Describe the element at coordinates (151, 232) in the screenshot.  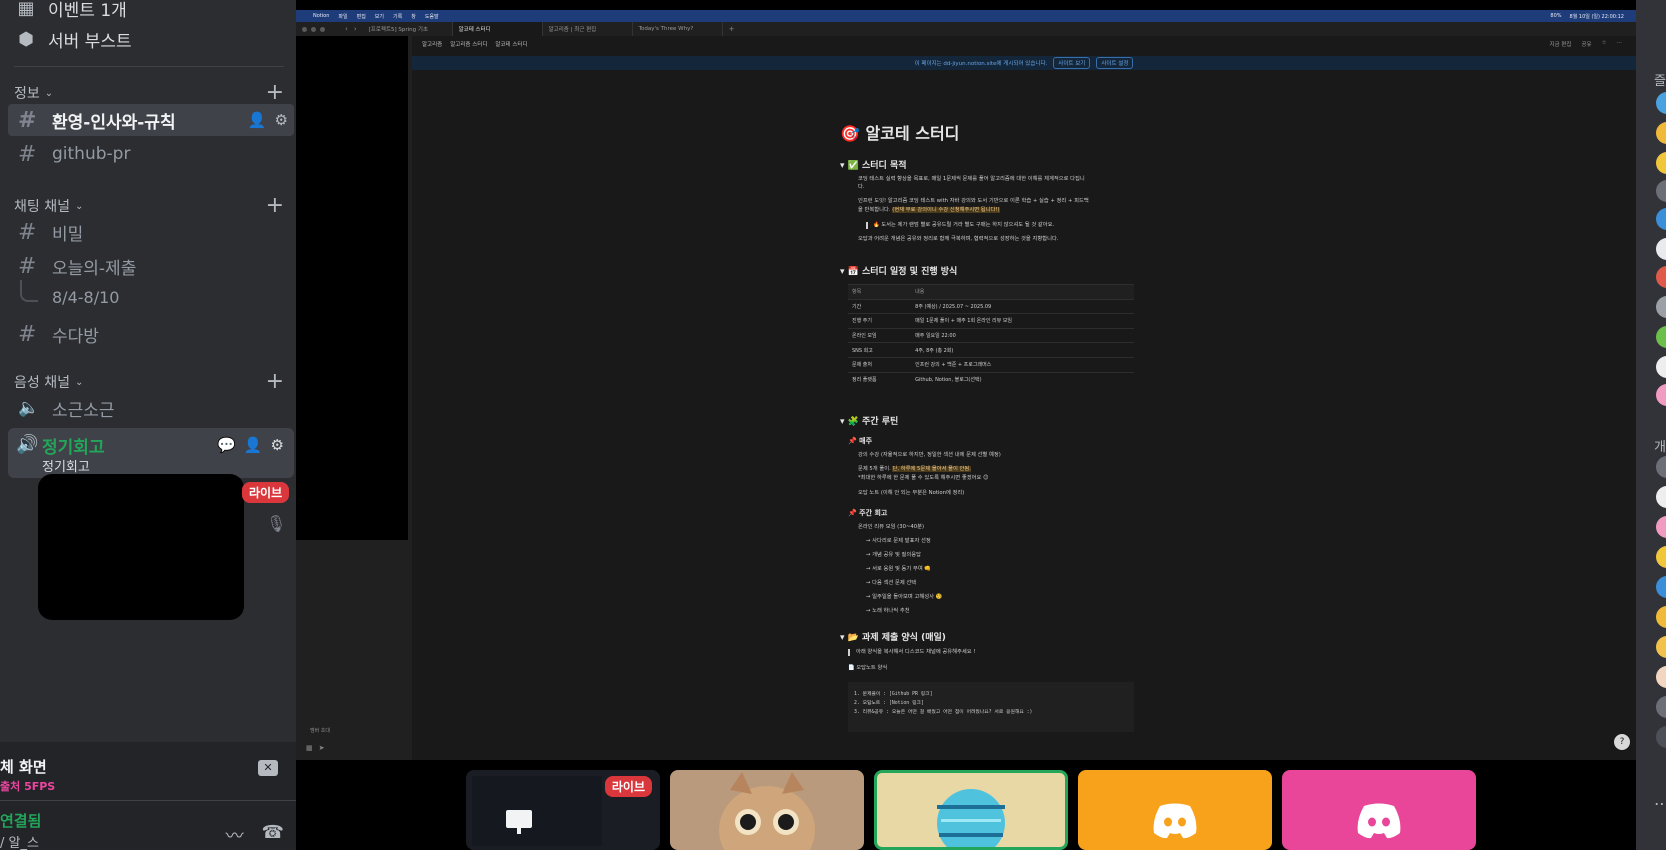
I see `channel-secret: # 비밀` at that location.